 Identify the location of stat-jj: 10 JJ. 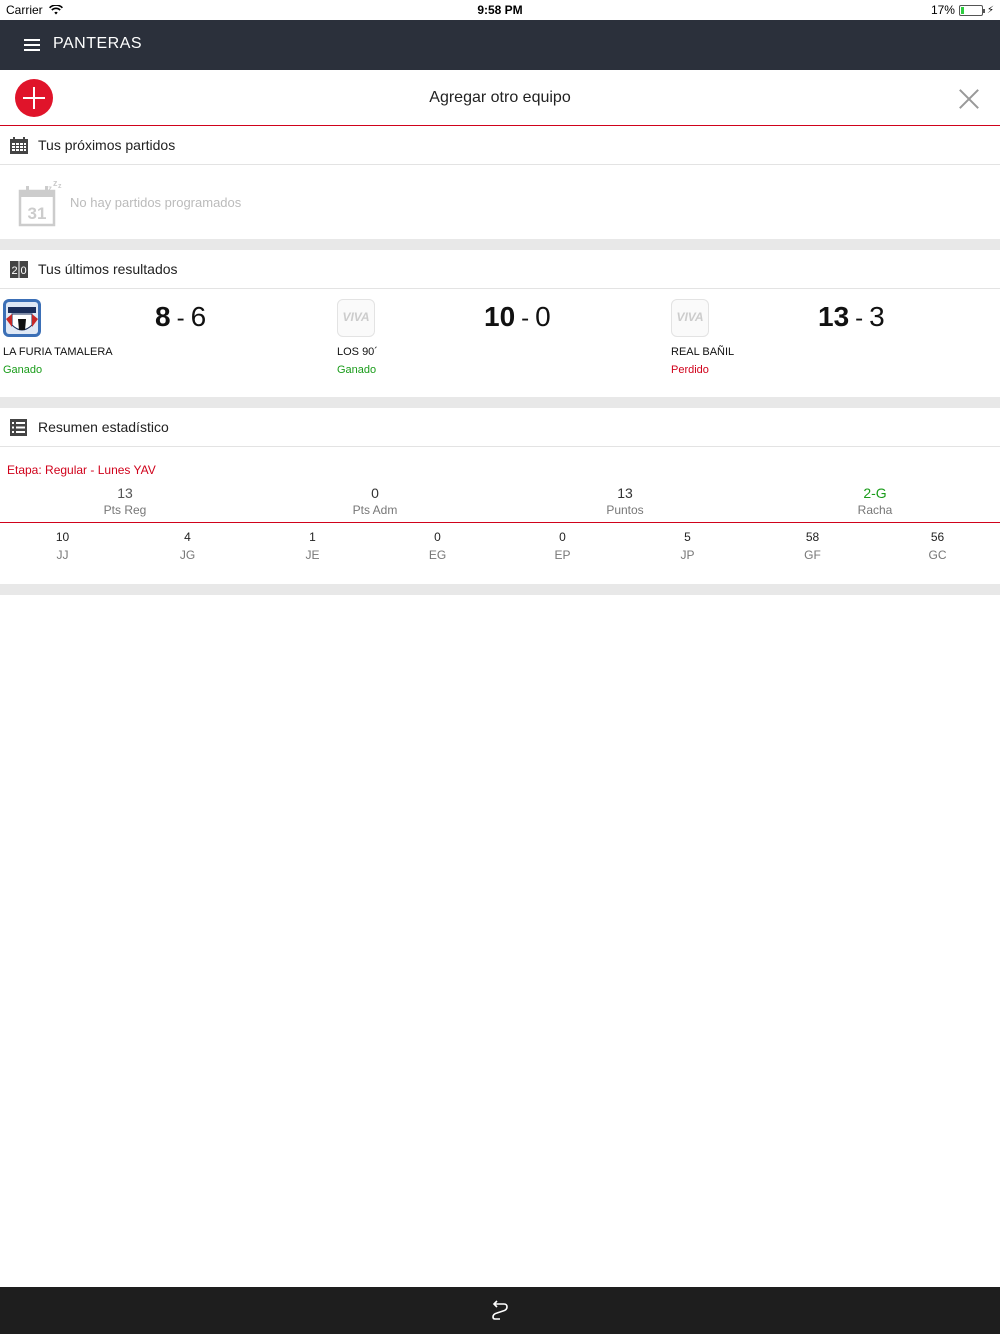
(62, 546).